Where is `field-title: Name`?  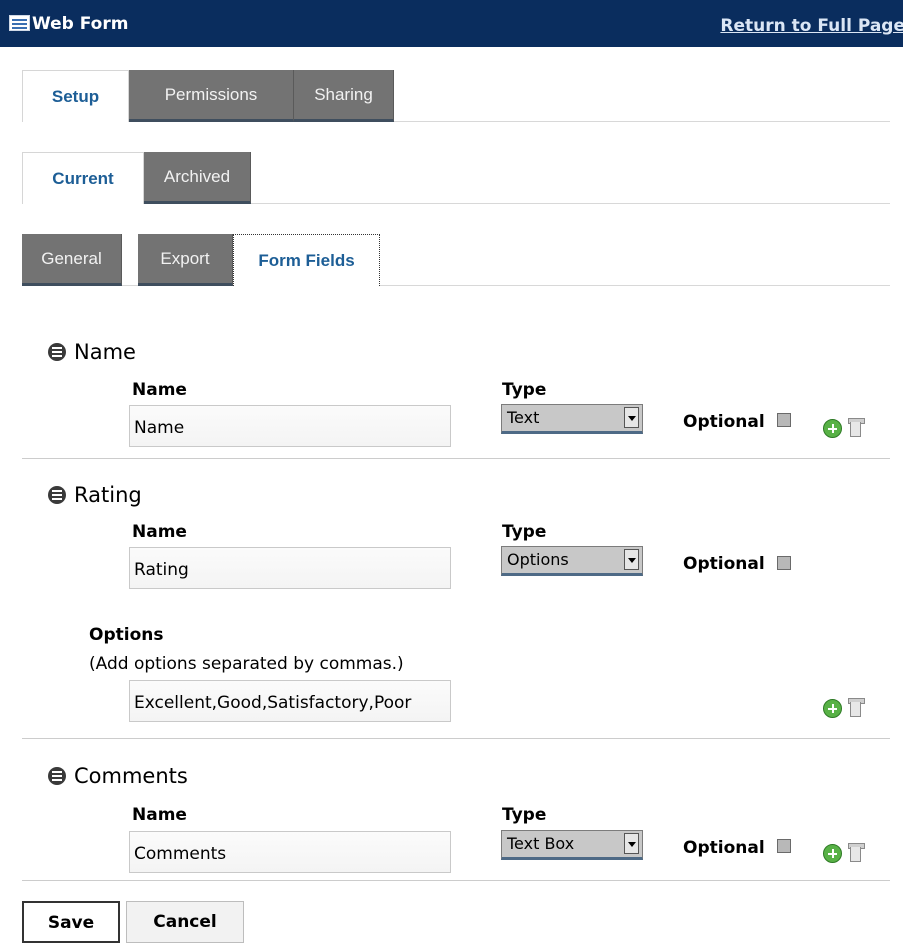 field-title: Name is located at coordinates (105, 352).